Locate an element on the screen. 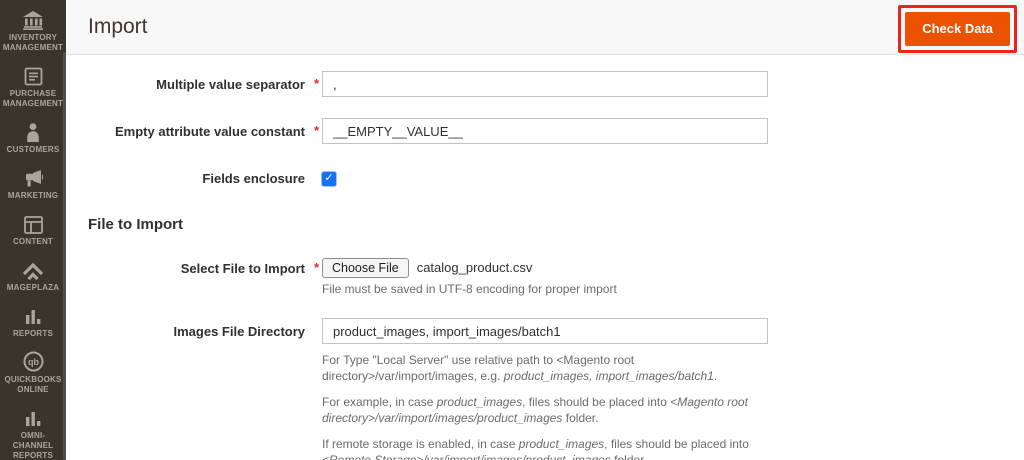  help-text: For example, in case is located at coordinates (379, 402).